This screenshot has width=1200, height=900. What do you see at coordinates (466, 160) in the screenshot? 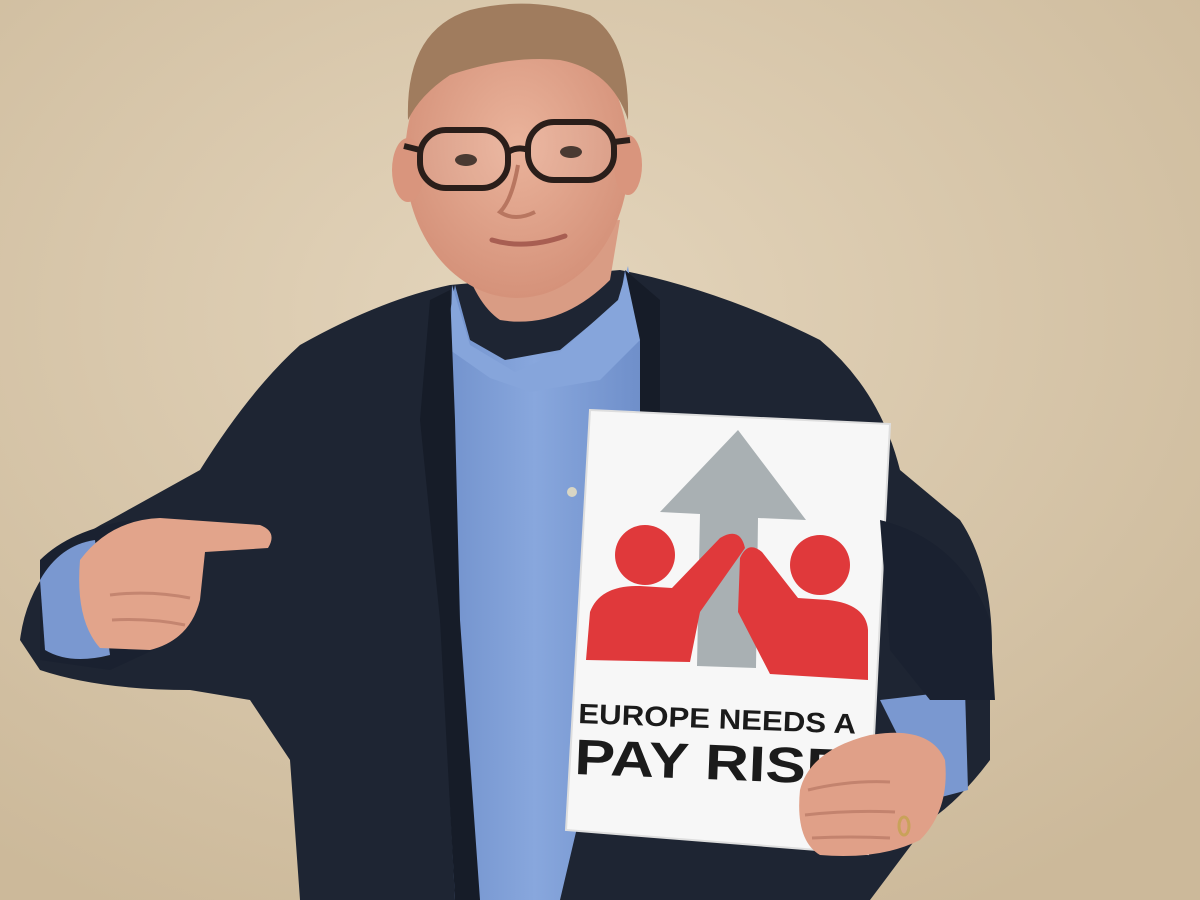
I see `left-eye` at bounding box center [466, 160].